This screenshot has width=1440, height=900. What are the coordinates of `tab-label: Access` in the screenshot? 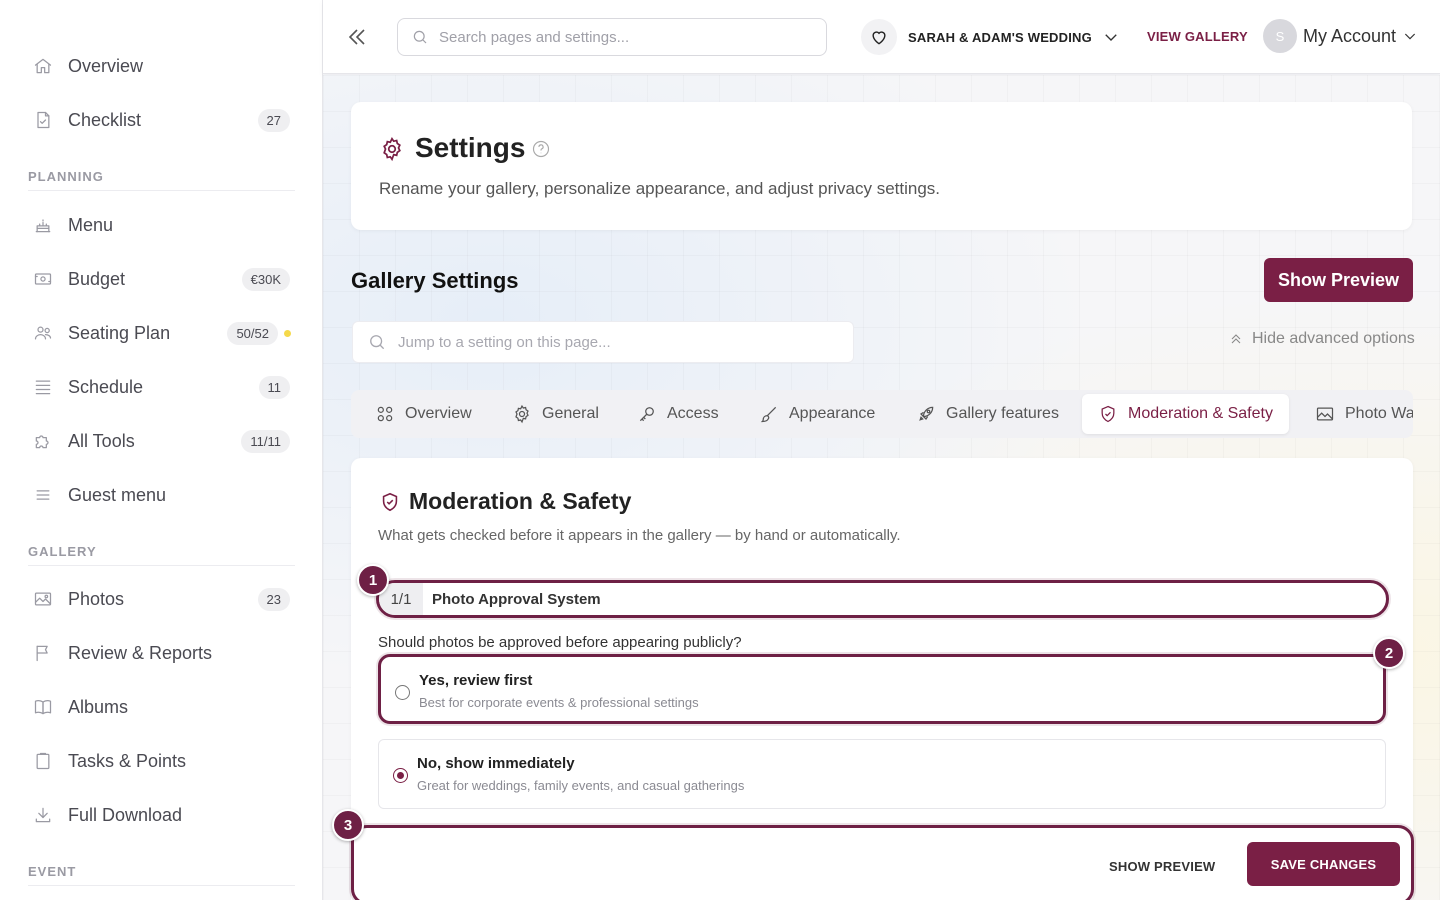 It's located at (693, 413).